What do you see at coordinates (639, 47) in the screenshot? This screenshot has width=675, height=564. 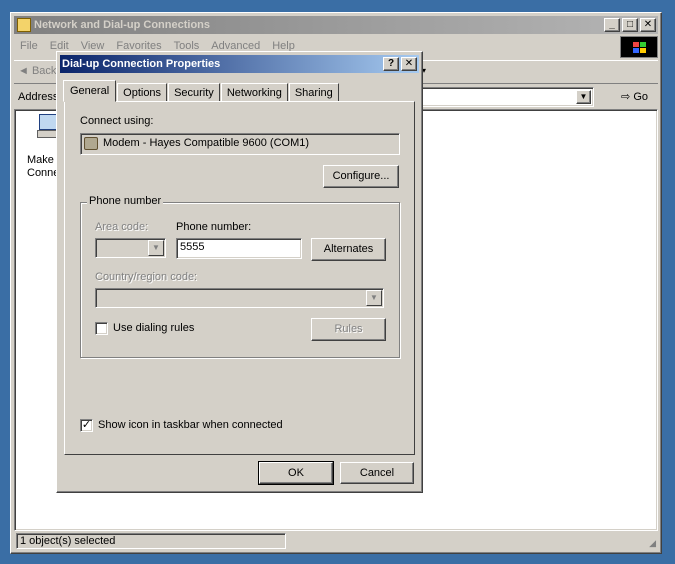 I see `windows-logo-icon` at bounding box center [639, 47].